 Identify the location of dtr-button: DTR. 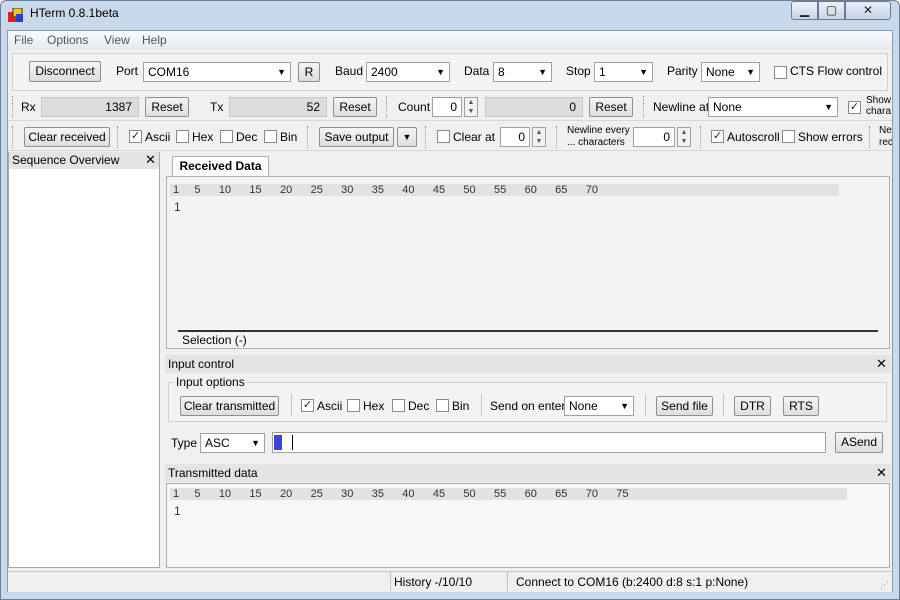
(752, 406).